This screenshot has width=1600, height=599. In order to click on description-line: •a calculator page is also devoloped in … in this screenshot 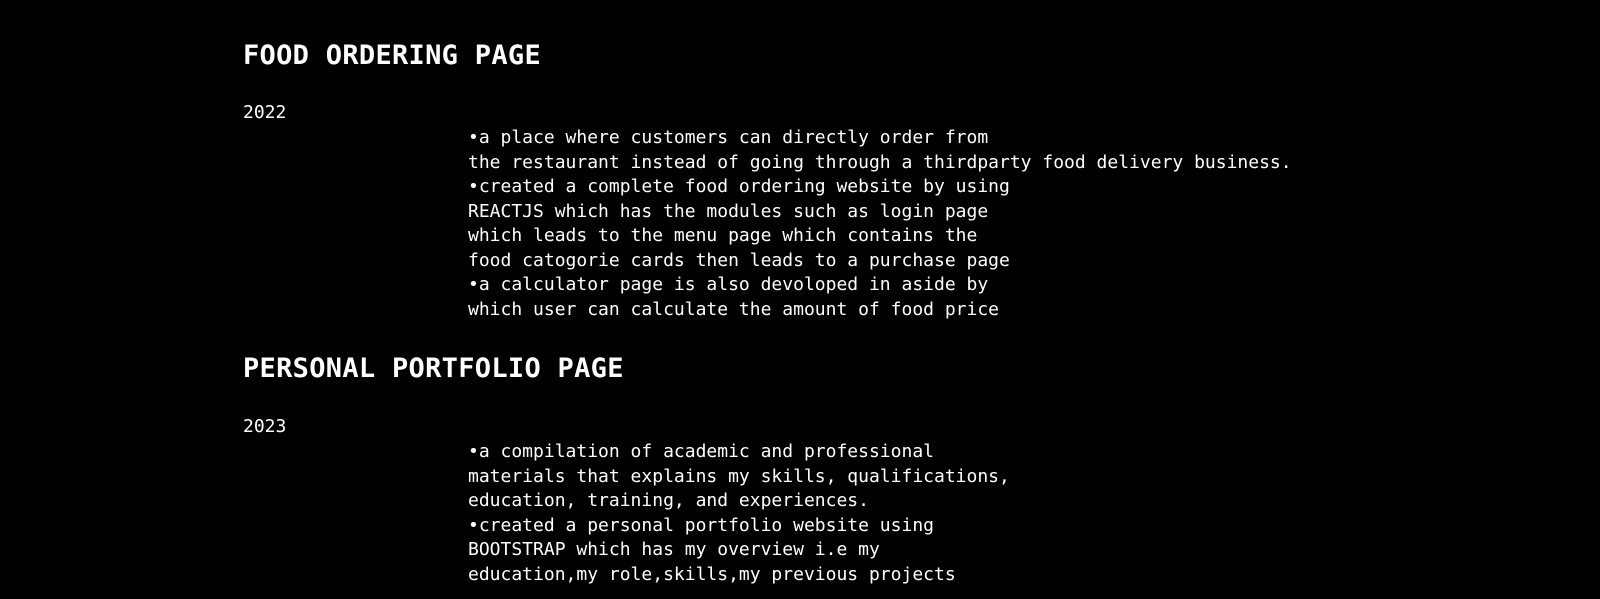, I will do `click(728, 284)`.